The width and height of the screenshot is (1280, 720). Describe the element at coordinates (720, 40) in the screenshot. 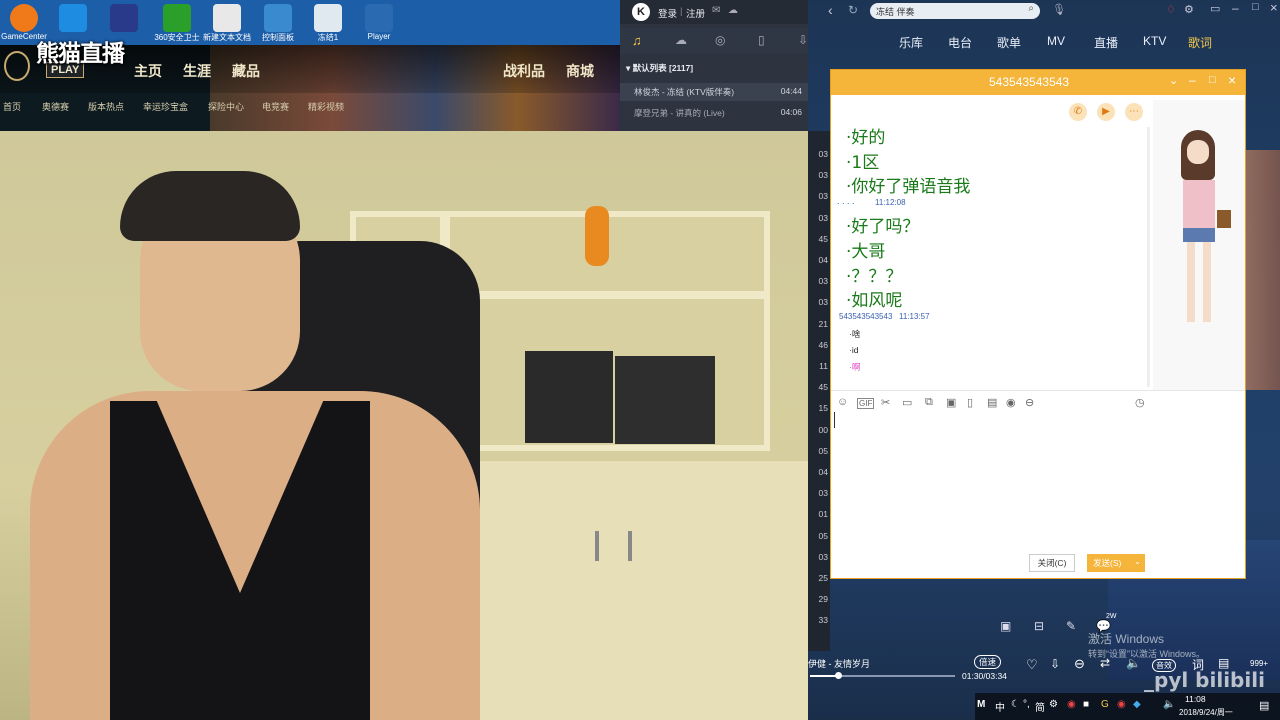

I see `radio-icon: ◎` at that location.